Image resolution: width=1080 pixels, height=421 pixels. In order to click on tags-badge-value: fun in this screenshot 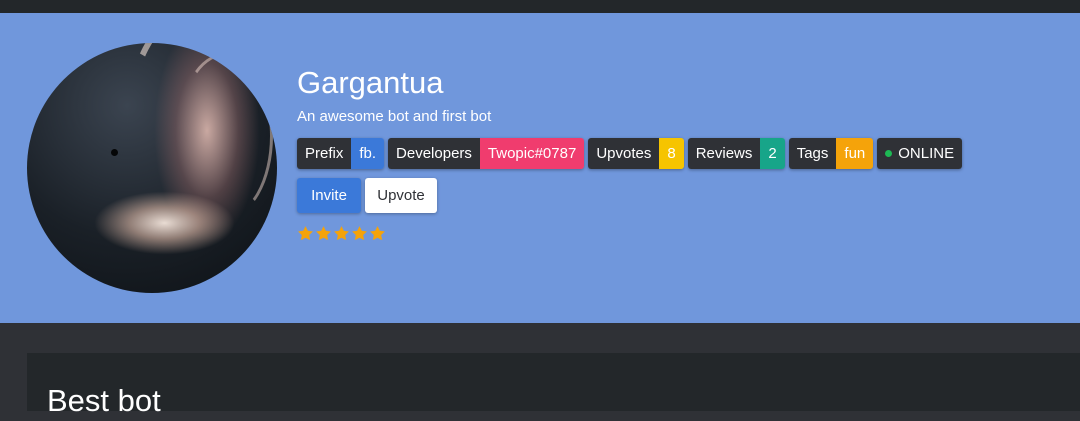, I will do `click(855, 153)`.